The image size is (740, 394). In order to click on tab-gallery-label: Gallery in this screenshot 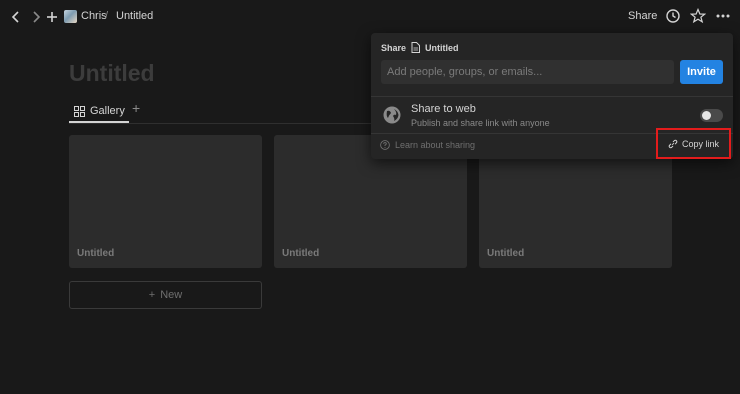, I will do `click(107, 111)`.